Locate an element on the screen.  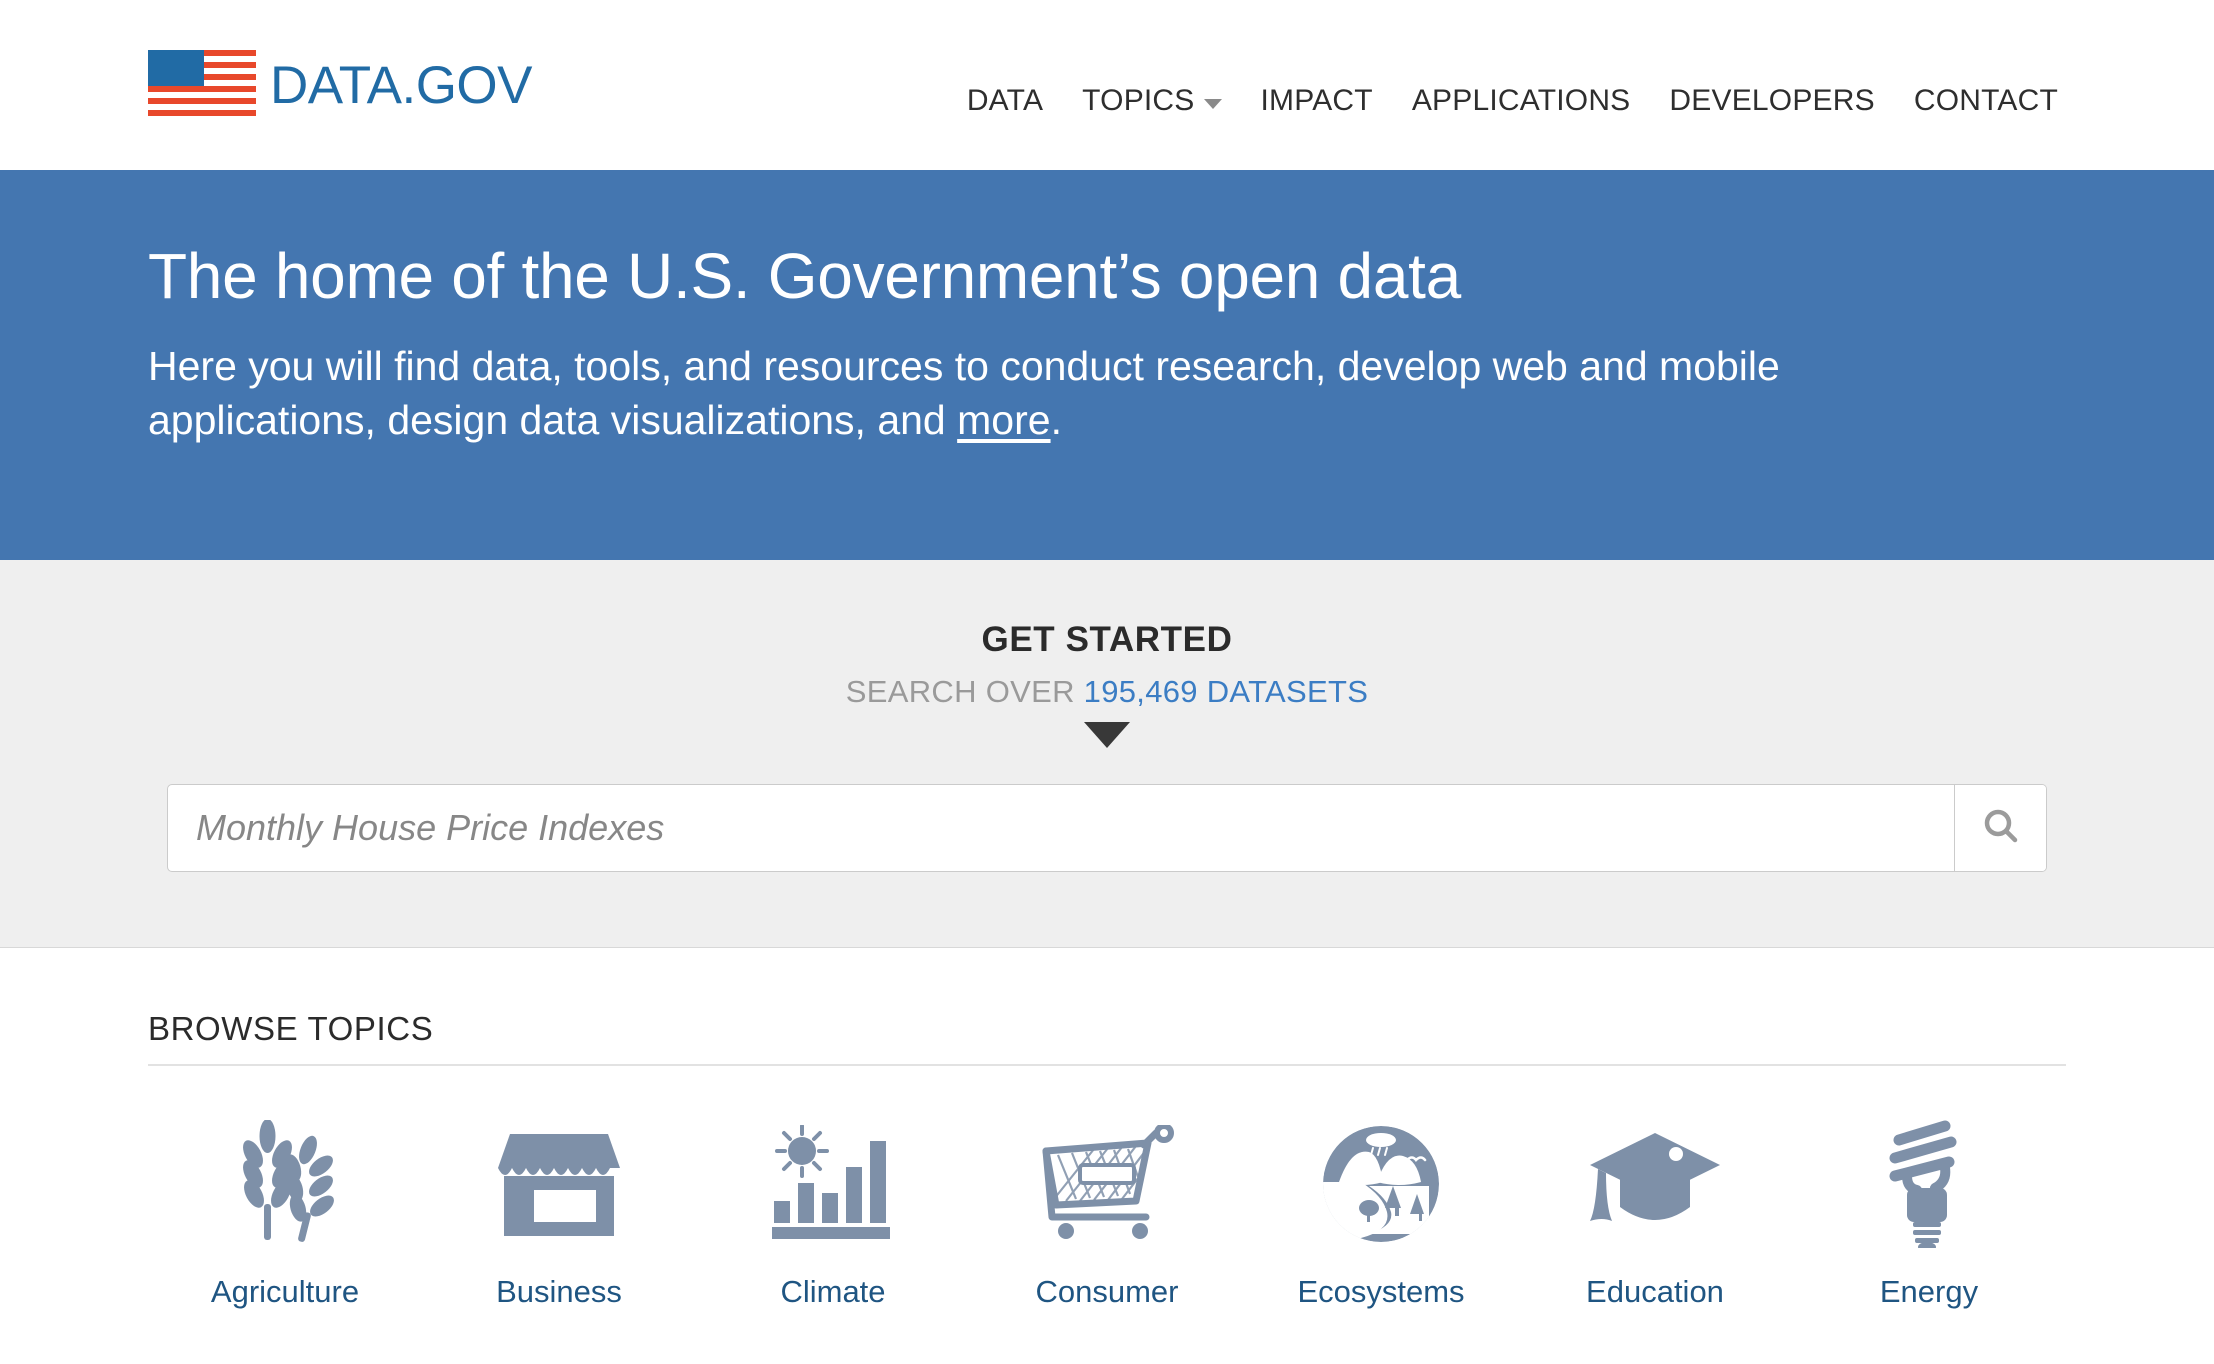
nav-item-contact: CONTACT is located at coordinates (1986, 101).